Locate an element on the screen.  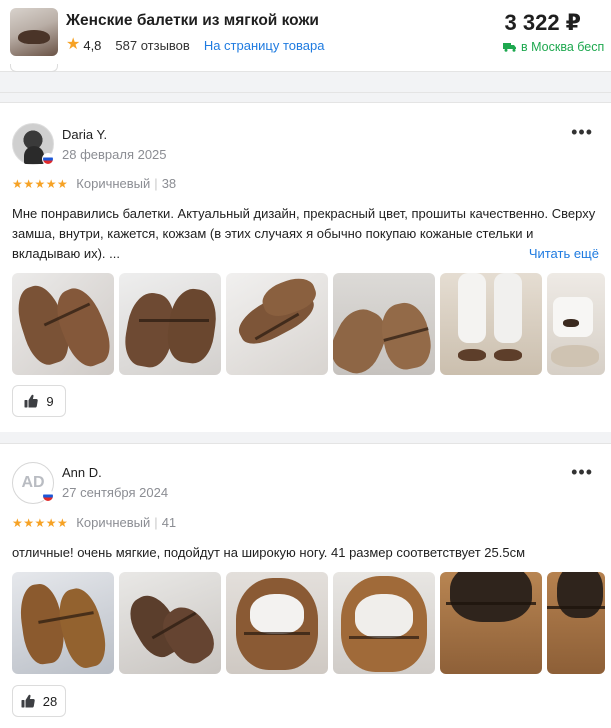
like-count: 9 is located at coordinates (50, 401).